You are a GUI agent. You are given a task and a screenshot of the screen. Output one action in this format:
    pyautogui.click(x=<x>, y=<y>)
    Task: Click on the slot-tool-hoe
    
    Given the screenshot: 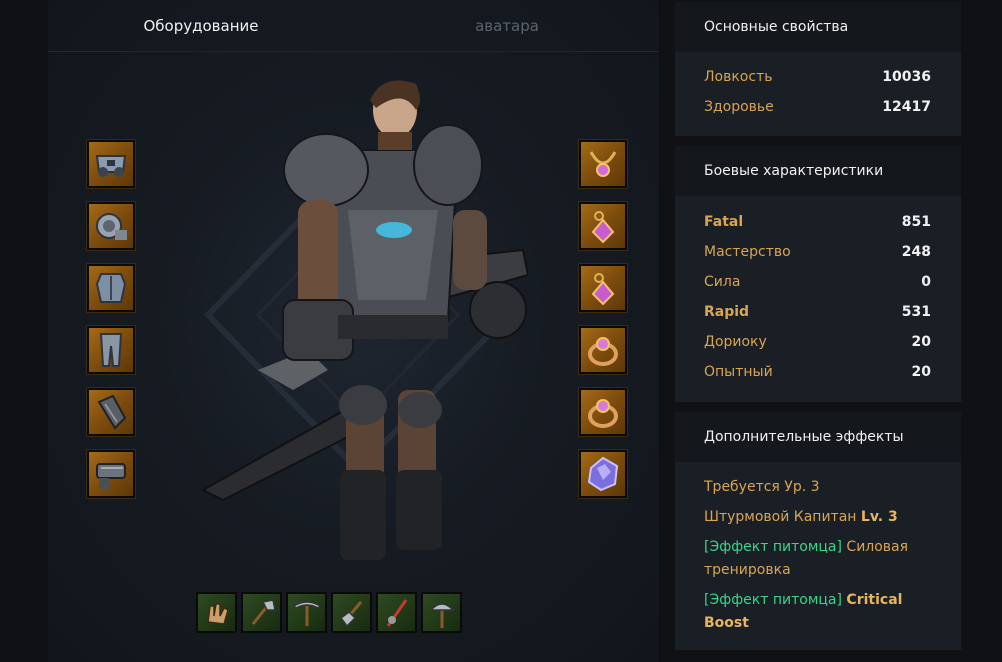 What is the action you would take?
    pyautogui.click(x=441, y=612)
    